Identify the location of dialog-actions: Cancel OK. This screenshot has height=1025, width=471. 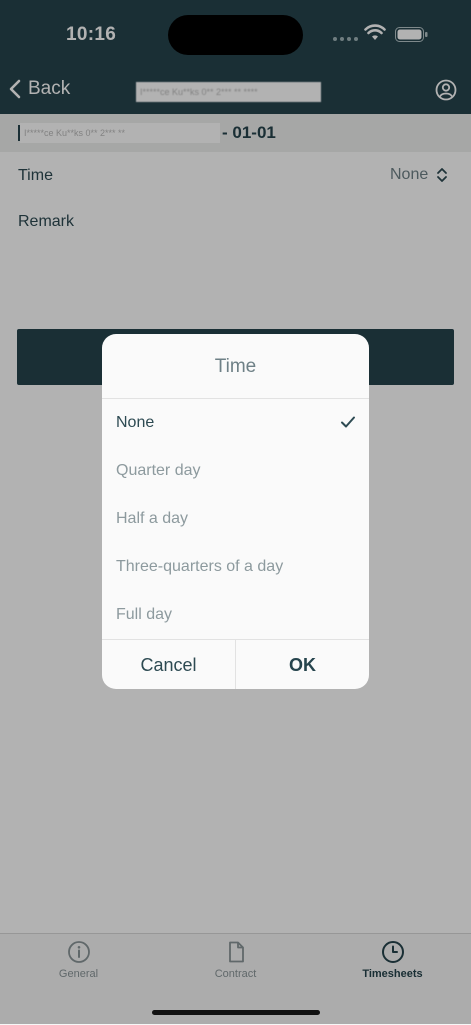
(235, 664).